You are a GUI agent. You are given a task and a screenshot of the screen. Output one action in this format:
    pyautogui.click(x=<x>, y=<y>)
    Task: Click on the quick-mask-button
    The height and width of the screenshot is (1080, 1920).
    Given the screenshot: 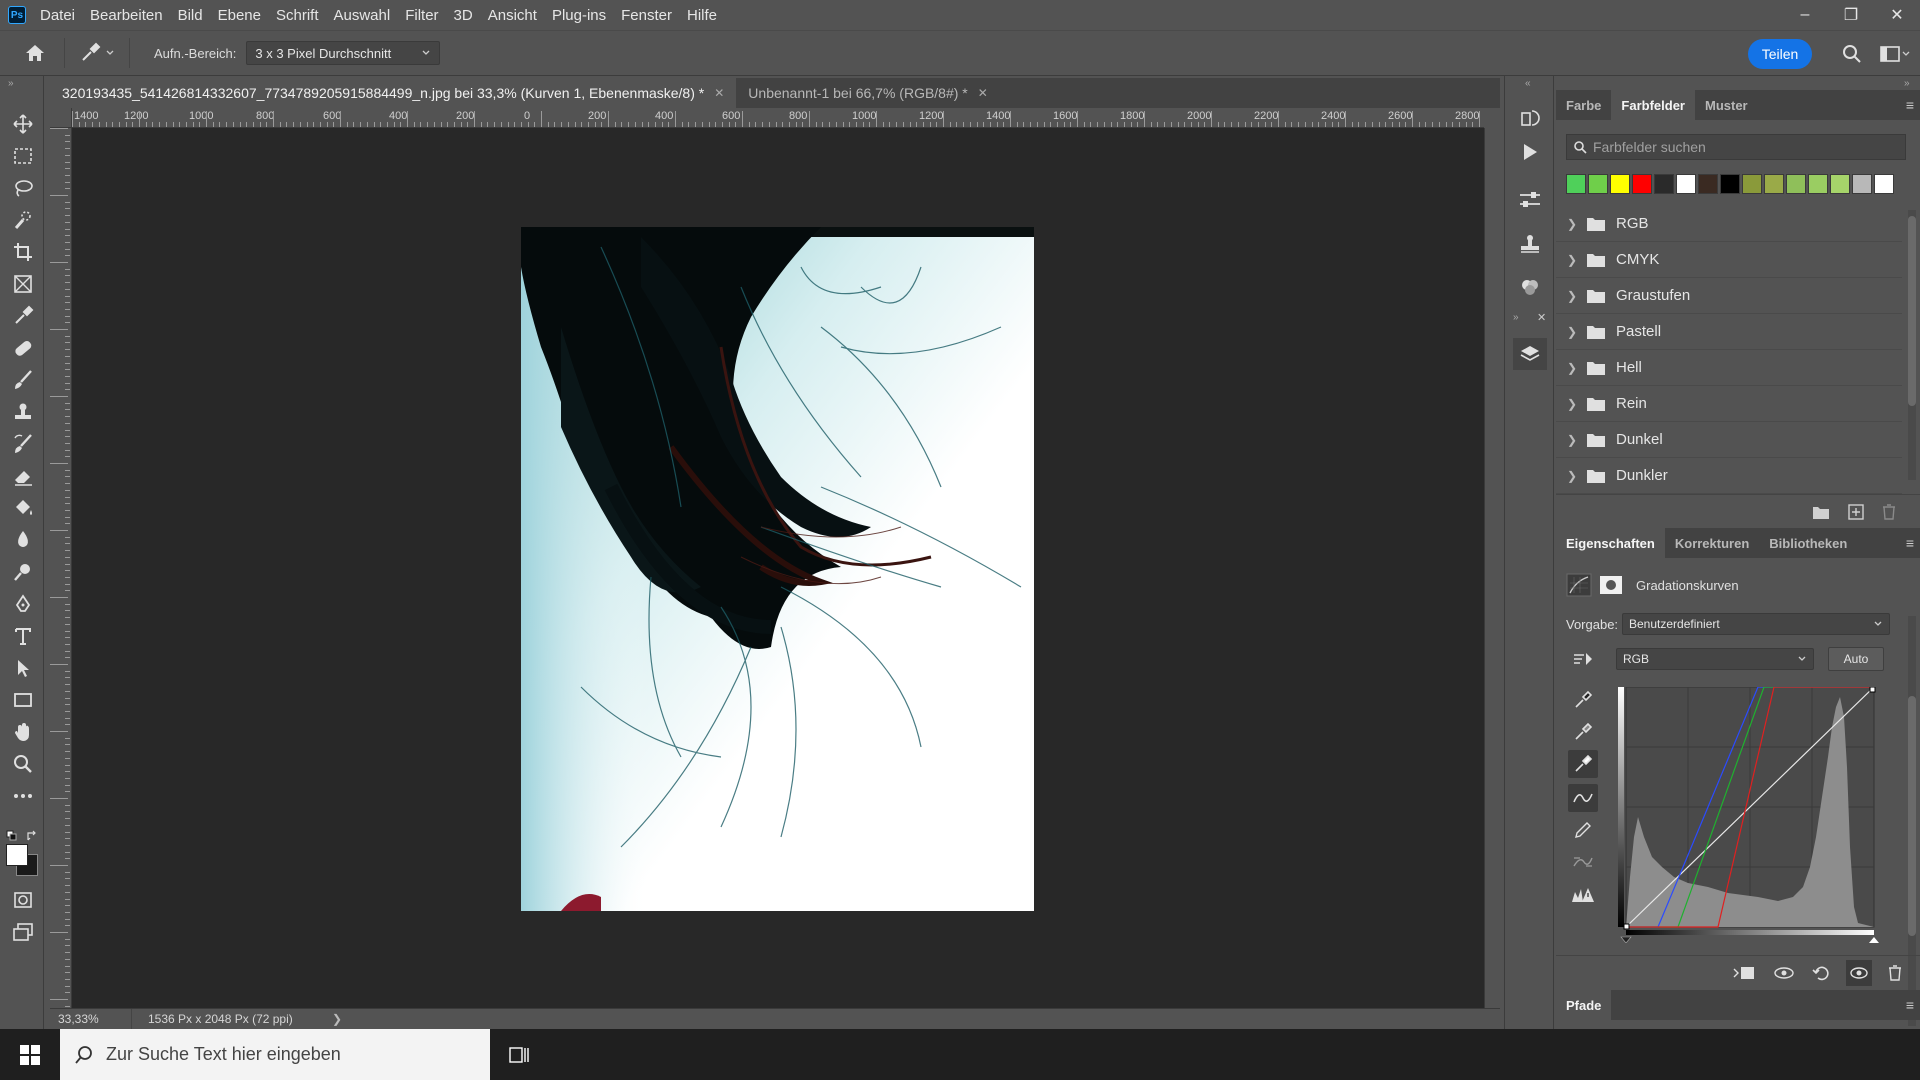 What is the action you would take?
    pyautogui.click(x=23, y=900)
    